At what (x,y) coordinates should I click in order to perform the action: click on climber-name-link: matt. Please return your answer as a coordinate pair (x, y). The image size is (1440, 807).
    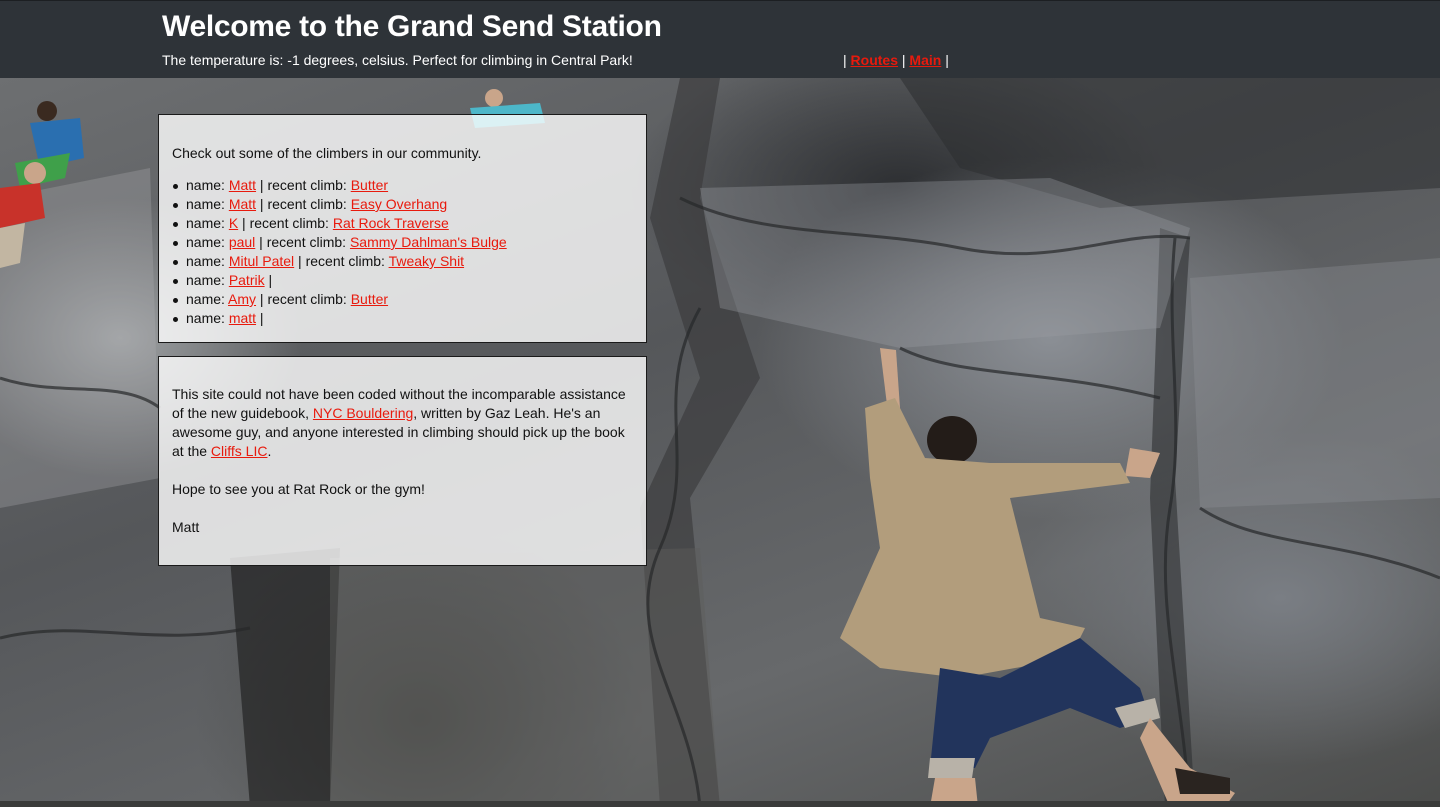
    Looking at the image, I should click on (242, 318).